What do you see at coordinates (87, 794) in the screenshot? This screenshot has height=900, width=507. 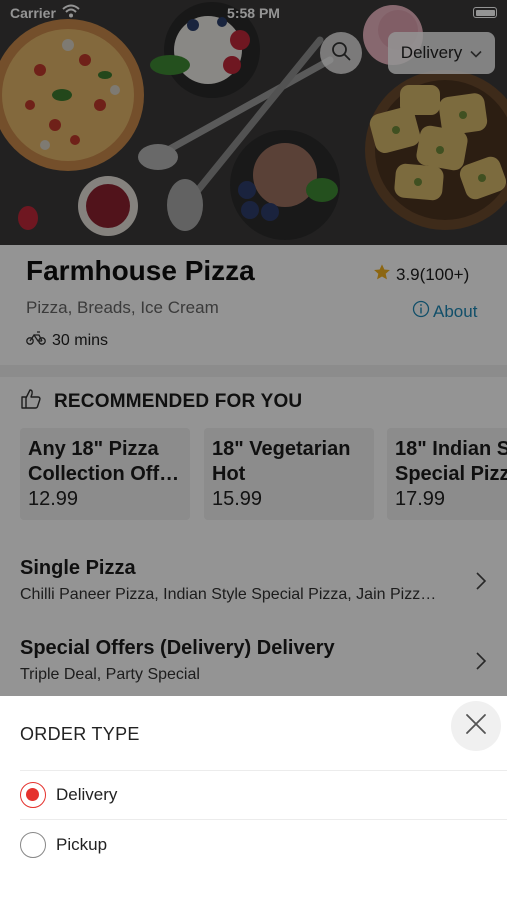 I see `order-type-option-label: Delivery` at bounding box center [87, 794].